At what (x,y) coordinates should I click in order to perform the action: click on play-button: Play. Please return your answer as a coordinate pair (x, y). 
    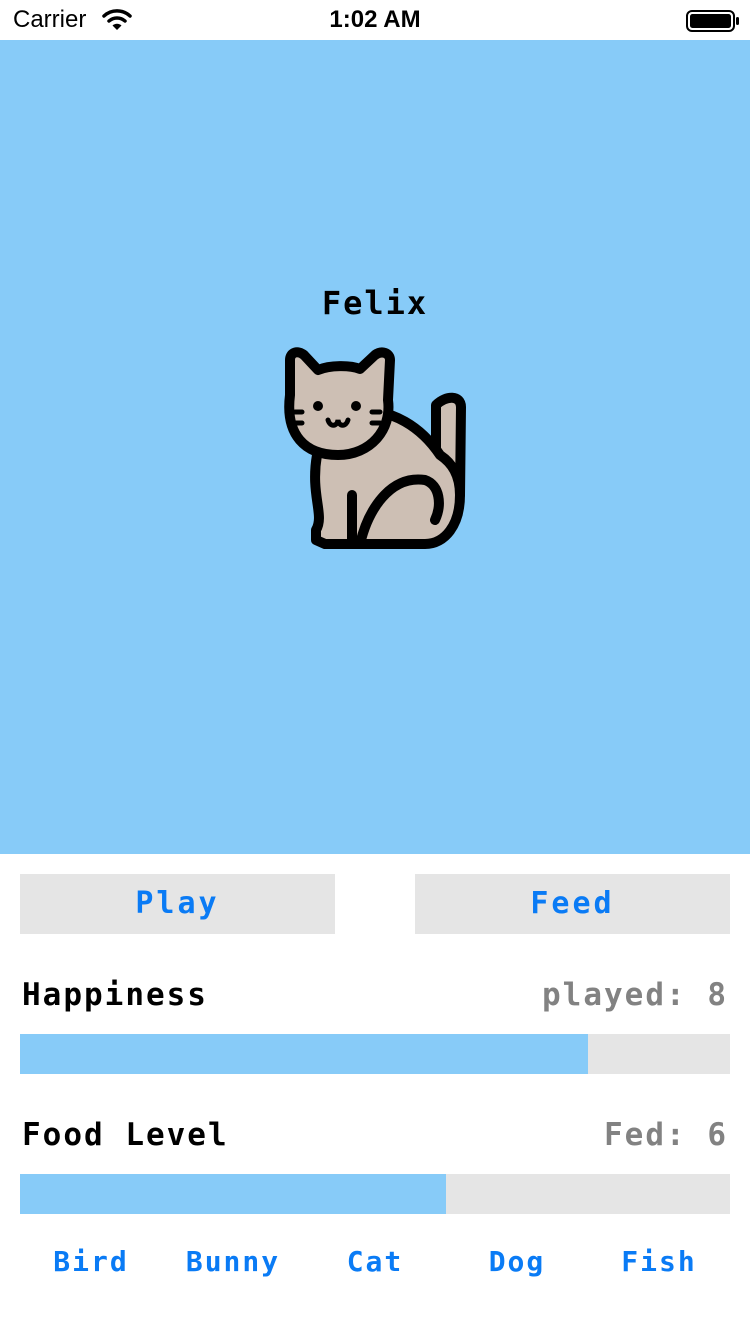
    Looking at the image, I should click on (177, 904).